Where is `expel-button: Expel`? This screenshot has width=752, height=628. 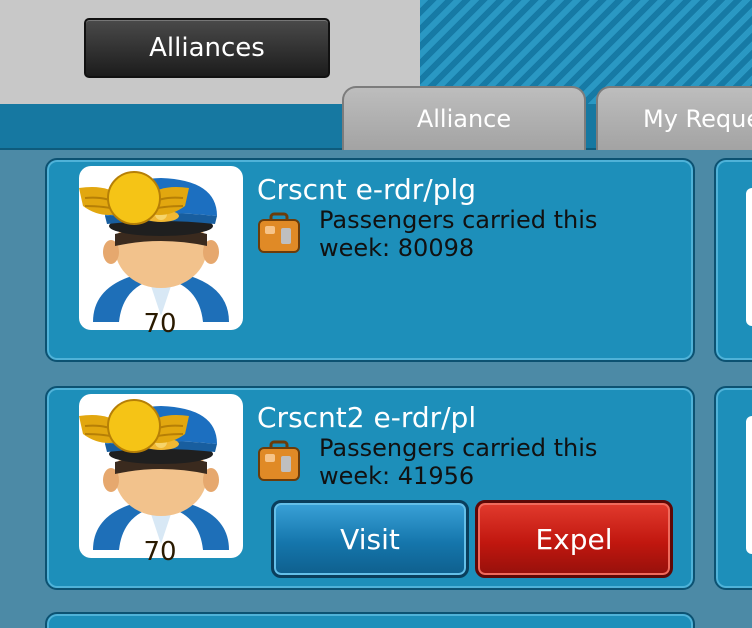 expel-button: Expel is located at coordinates (574, 539).